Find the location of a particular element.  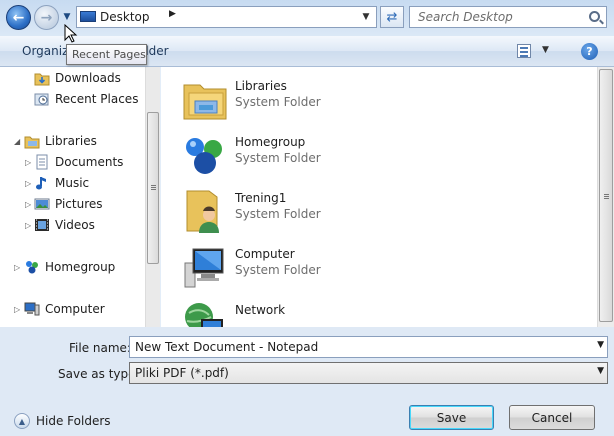

list-item: Computer System Folder is located at coordinates (331, 268).